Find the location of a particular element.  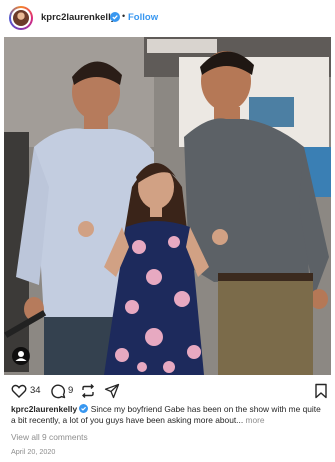

share-arrows-icon is located at coordinates (88, 391).